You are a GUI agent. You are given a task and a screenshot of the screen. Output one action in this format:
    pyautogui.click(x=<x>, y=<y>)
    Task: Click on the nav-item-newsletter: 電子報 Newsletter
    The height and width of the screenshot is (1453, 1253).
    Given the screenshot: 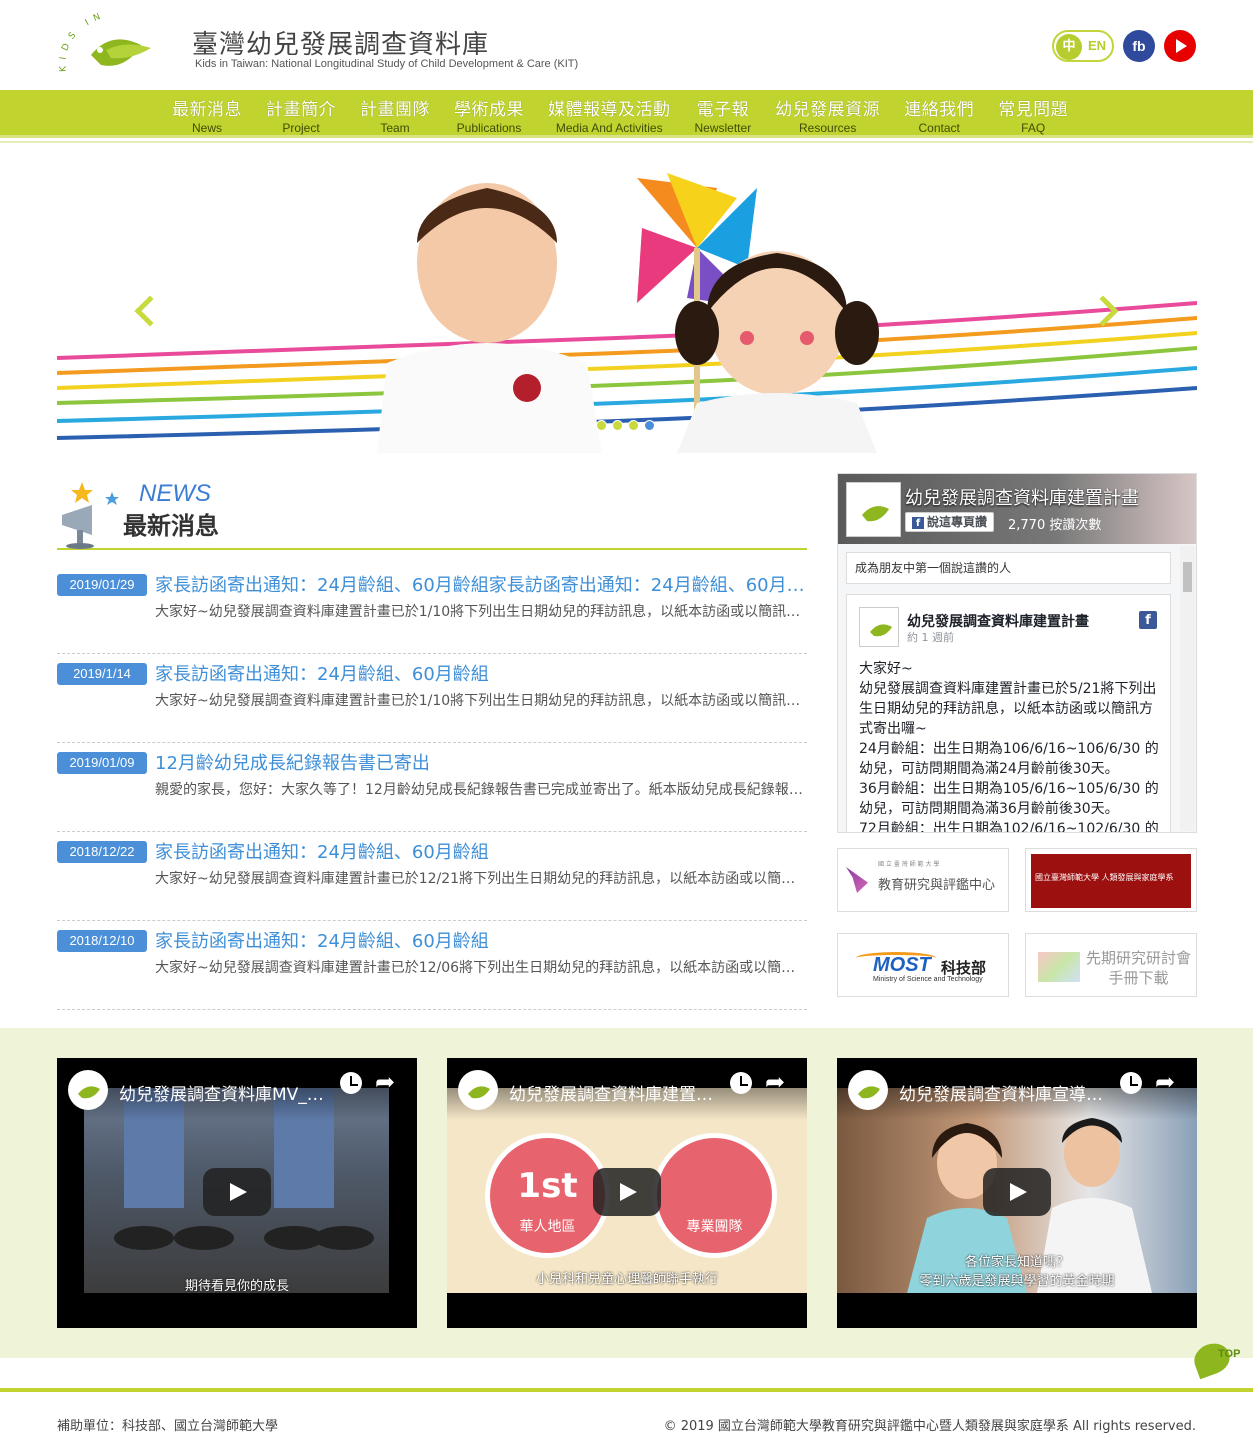 What is the action you would take?
    pyautogui.click(x=723, y=115)
    